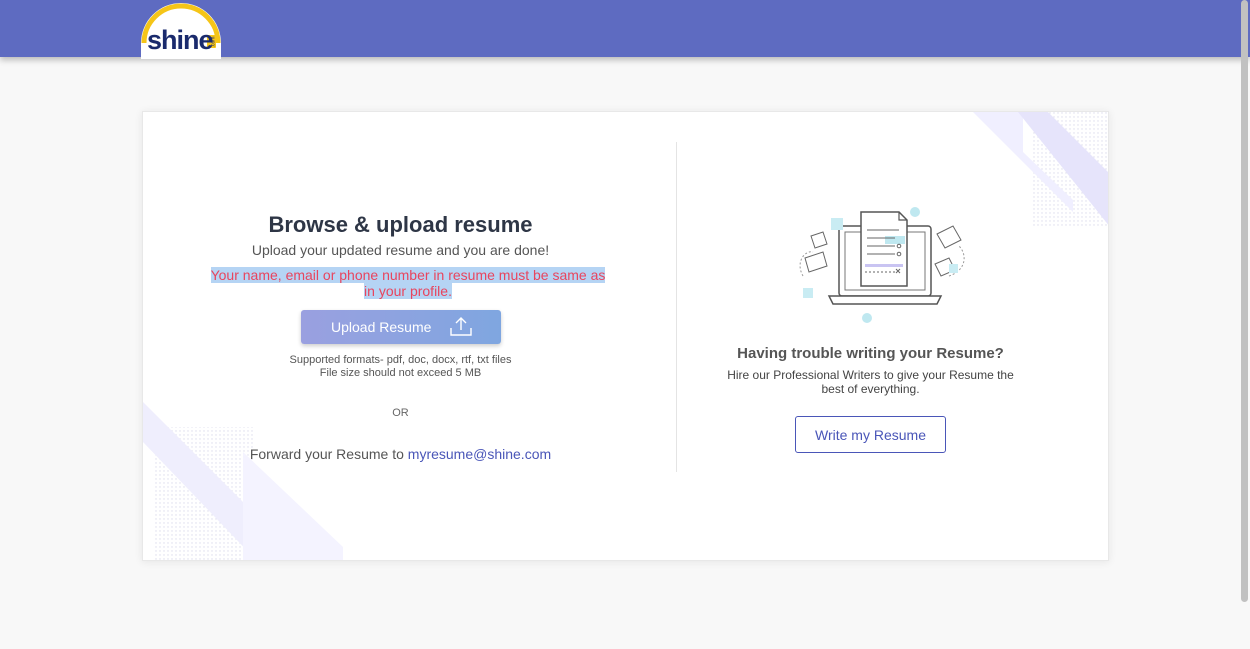 The width and height of the screenshot is (1250, 649). I want to click on warning-line-2: in your profile., so click(408, 291).